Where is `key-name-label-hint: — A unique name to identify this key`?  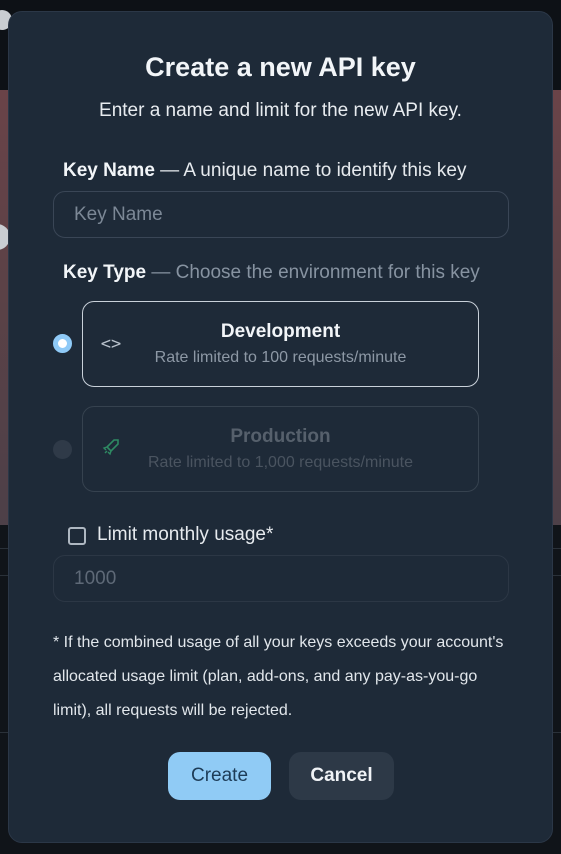
key-name-label-hint: — A unique name to identify this key is located at coordinates (313, 170).